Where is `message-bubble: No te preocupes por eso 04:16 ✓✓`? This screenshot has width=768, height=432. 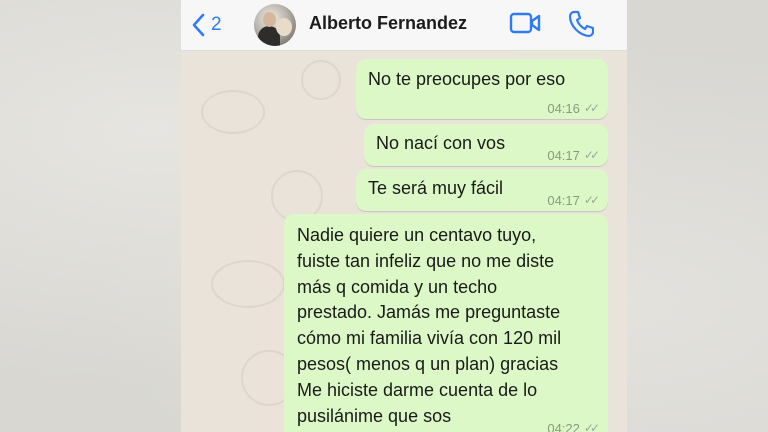 message-bubble: No te preocupes por eso 04:16 ✓✓ is located at coordinates (482, 89).